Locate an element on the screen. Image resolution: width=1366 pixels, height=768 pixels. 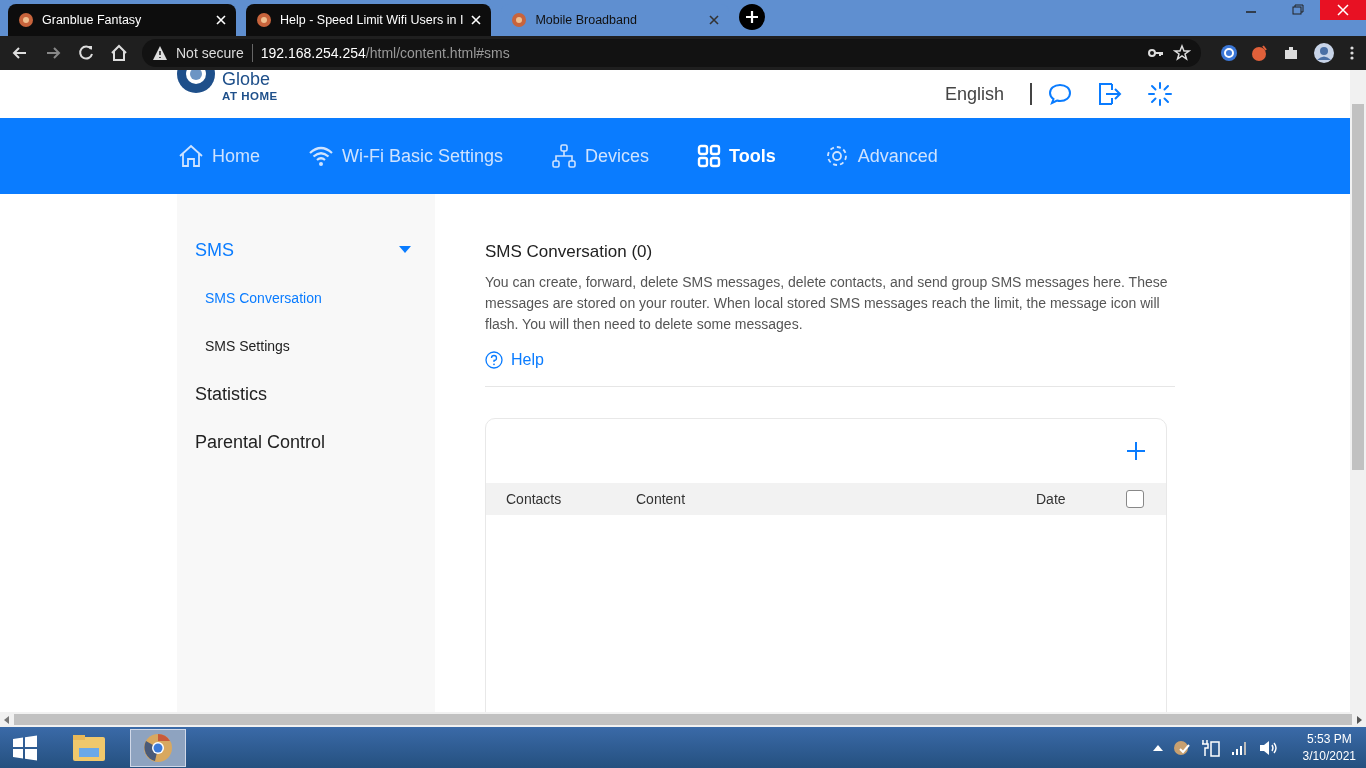
reload-icon is located at coordinates (86, 53).